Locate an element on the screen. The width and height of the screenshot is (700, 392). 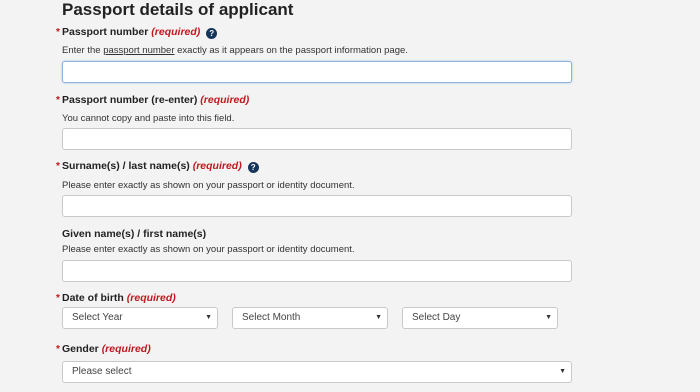
dob-month-select: Select Month ▼ is located at coordinates (310, 318).